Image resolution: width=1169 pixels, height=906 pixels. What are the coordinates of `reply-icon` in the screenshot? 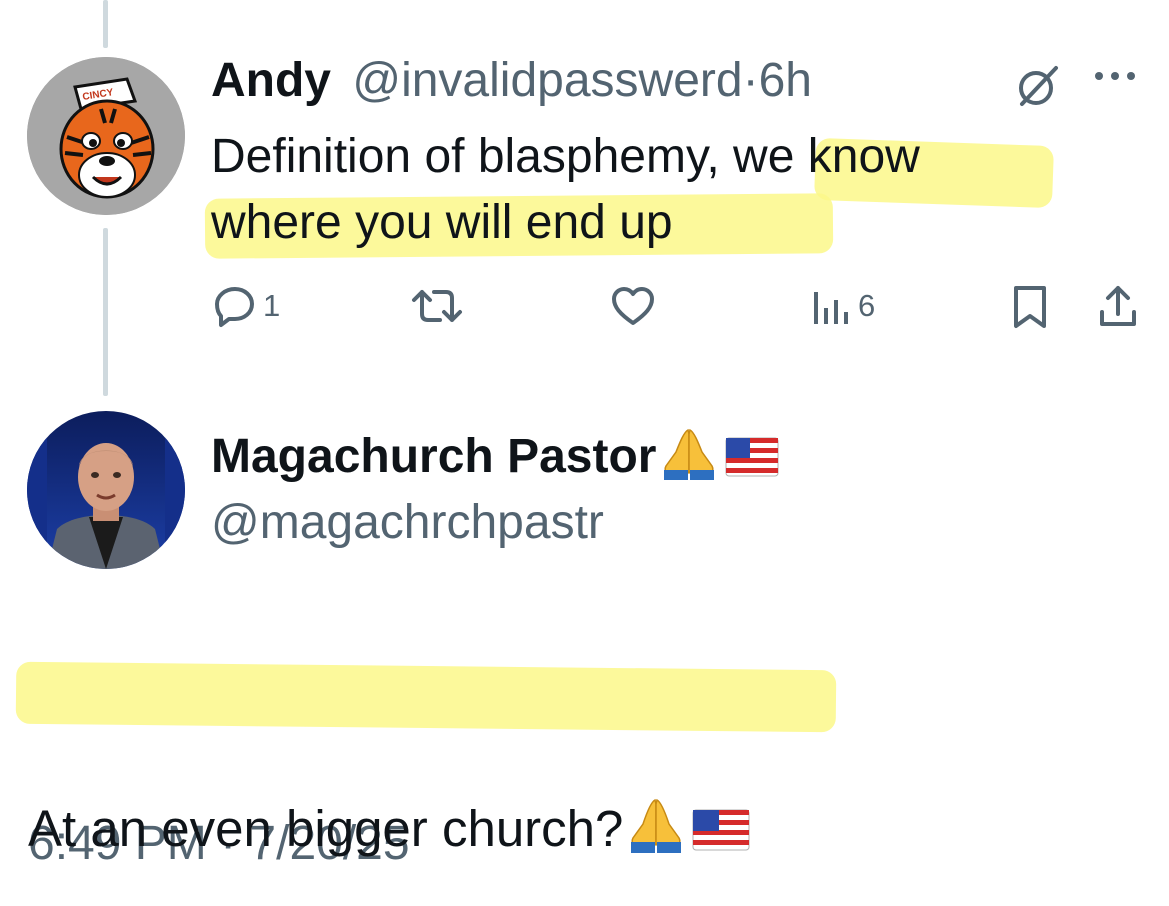 It's located at (234, 307).